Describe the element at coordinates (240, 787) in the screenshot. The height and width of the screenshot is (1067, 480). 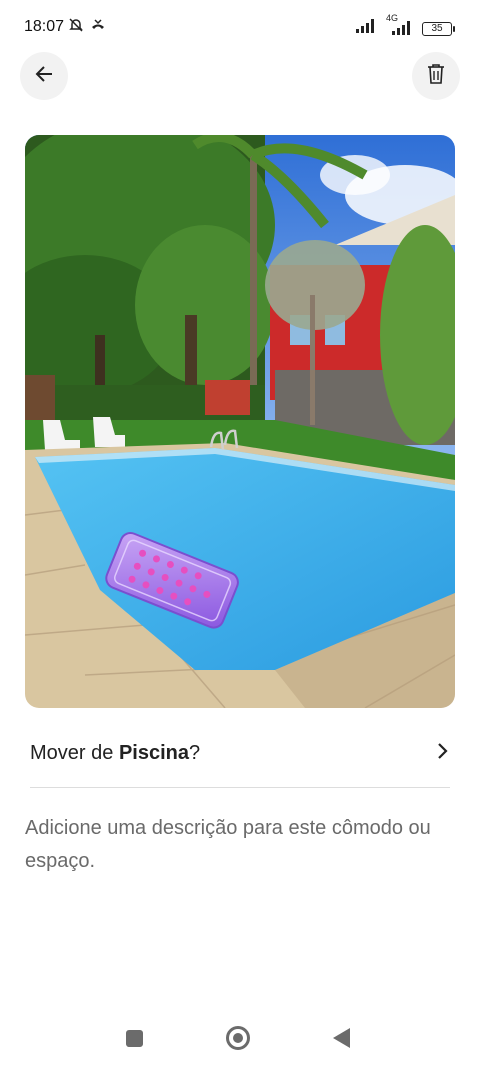
I see `divider` at that location.